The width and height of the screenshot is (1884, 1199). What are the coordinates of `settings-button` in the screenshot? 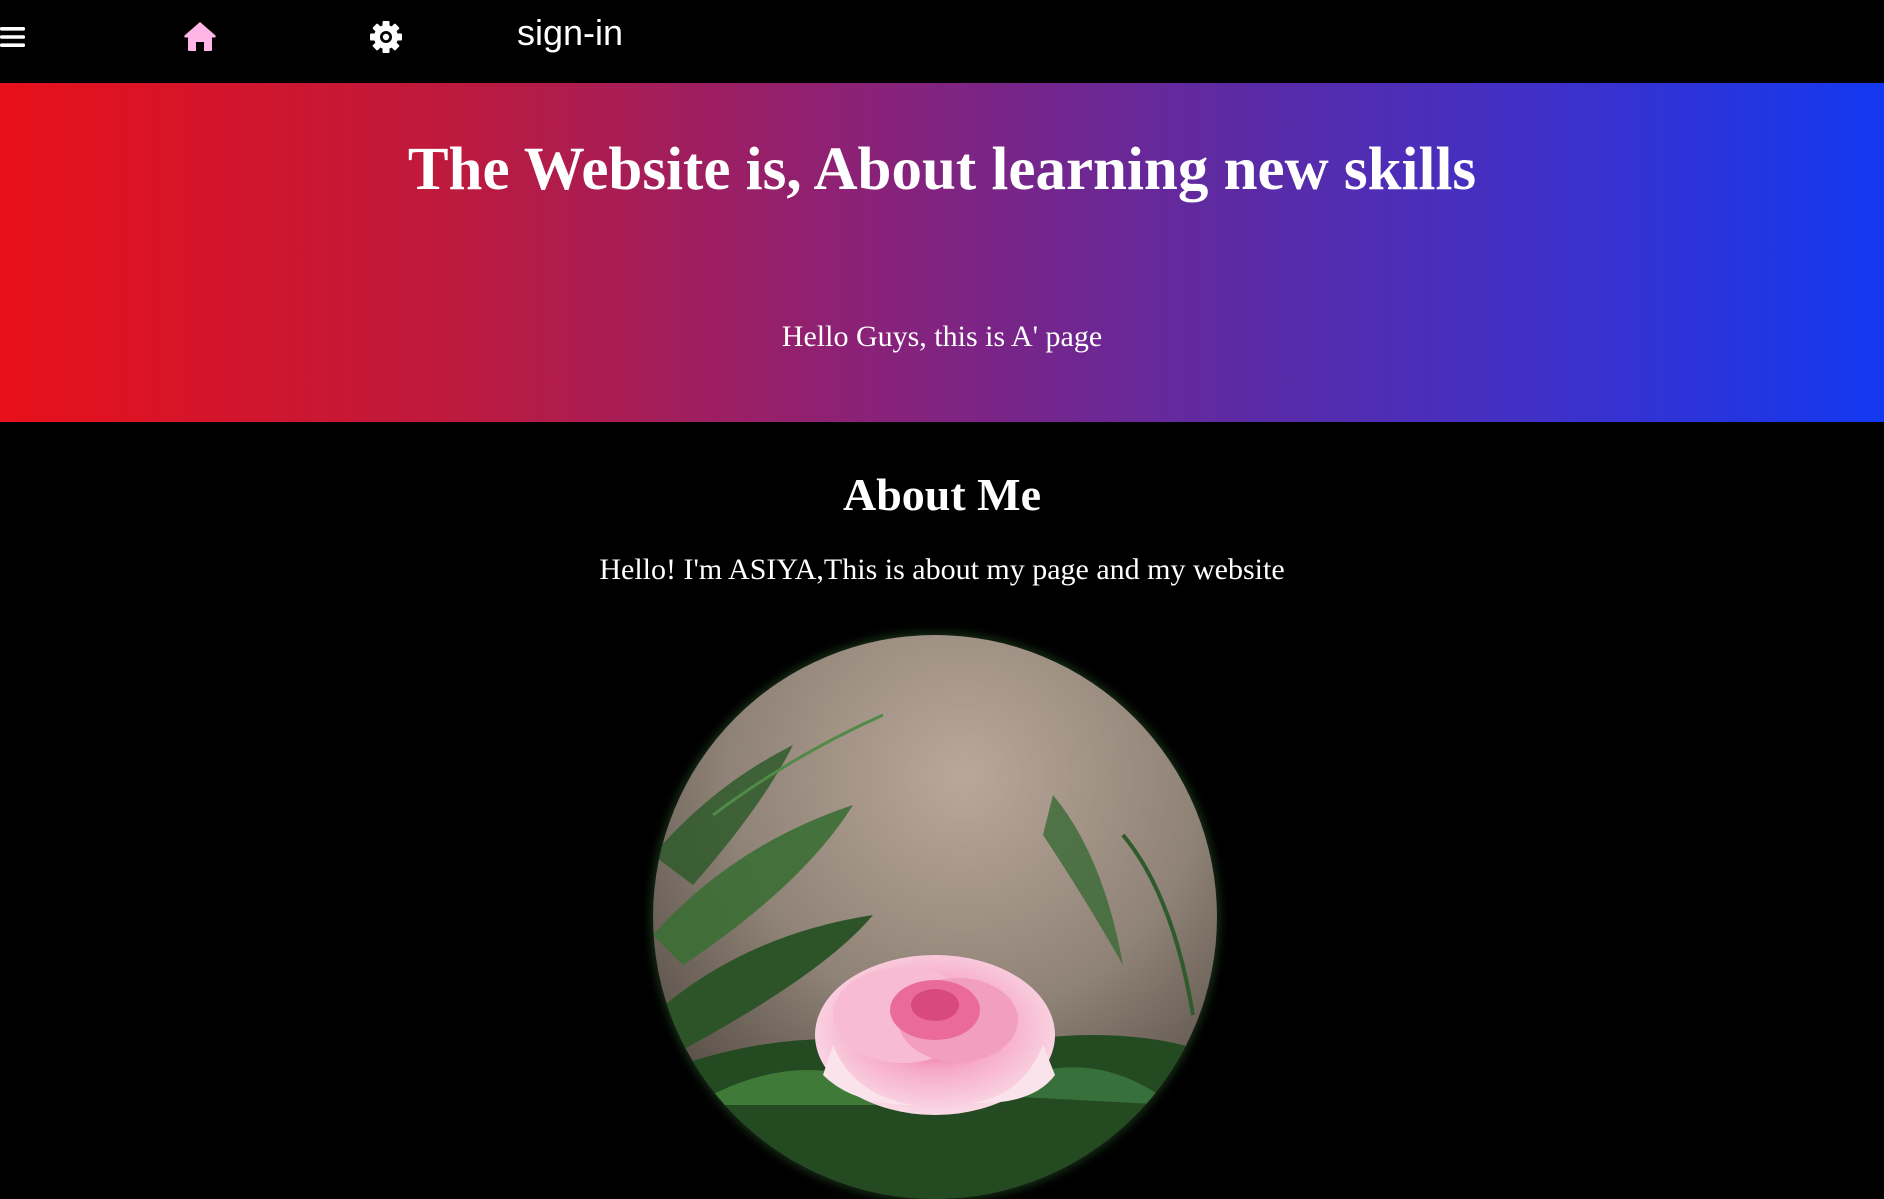 It's located at (386, 36).